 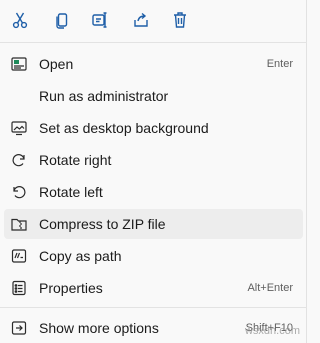 What do you see at coordinates (102, 224) in the screenshot?
I see `menu-item-label: Compress to ZIP file` at bounding box center [102, 224].